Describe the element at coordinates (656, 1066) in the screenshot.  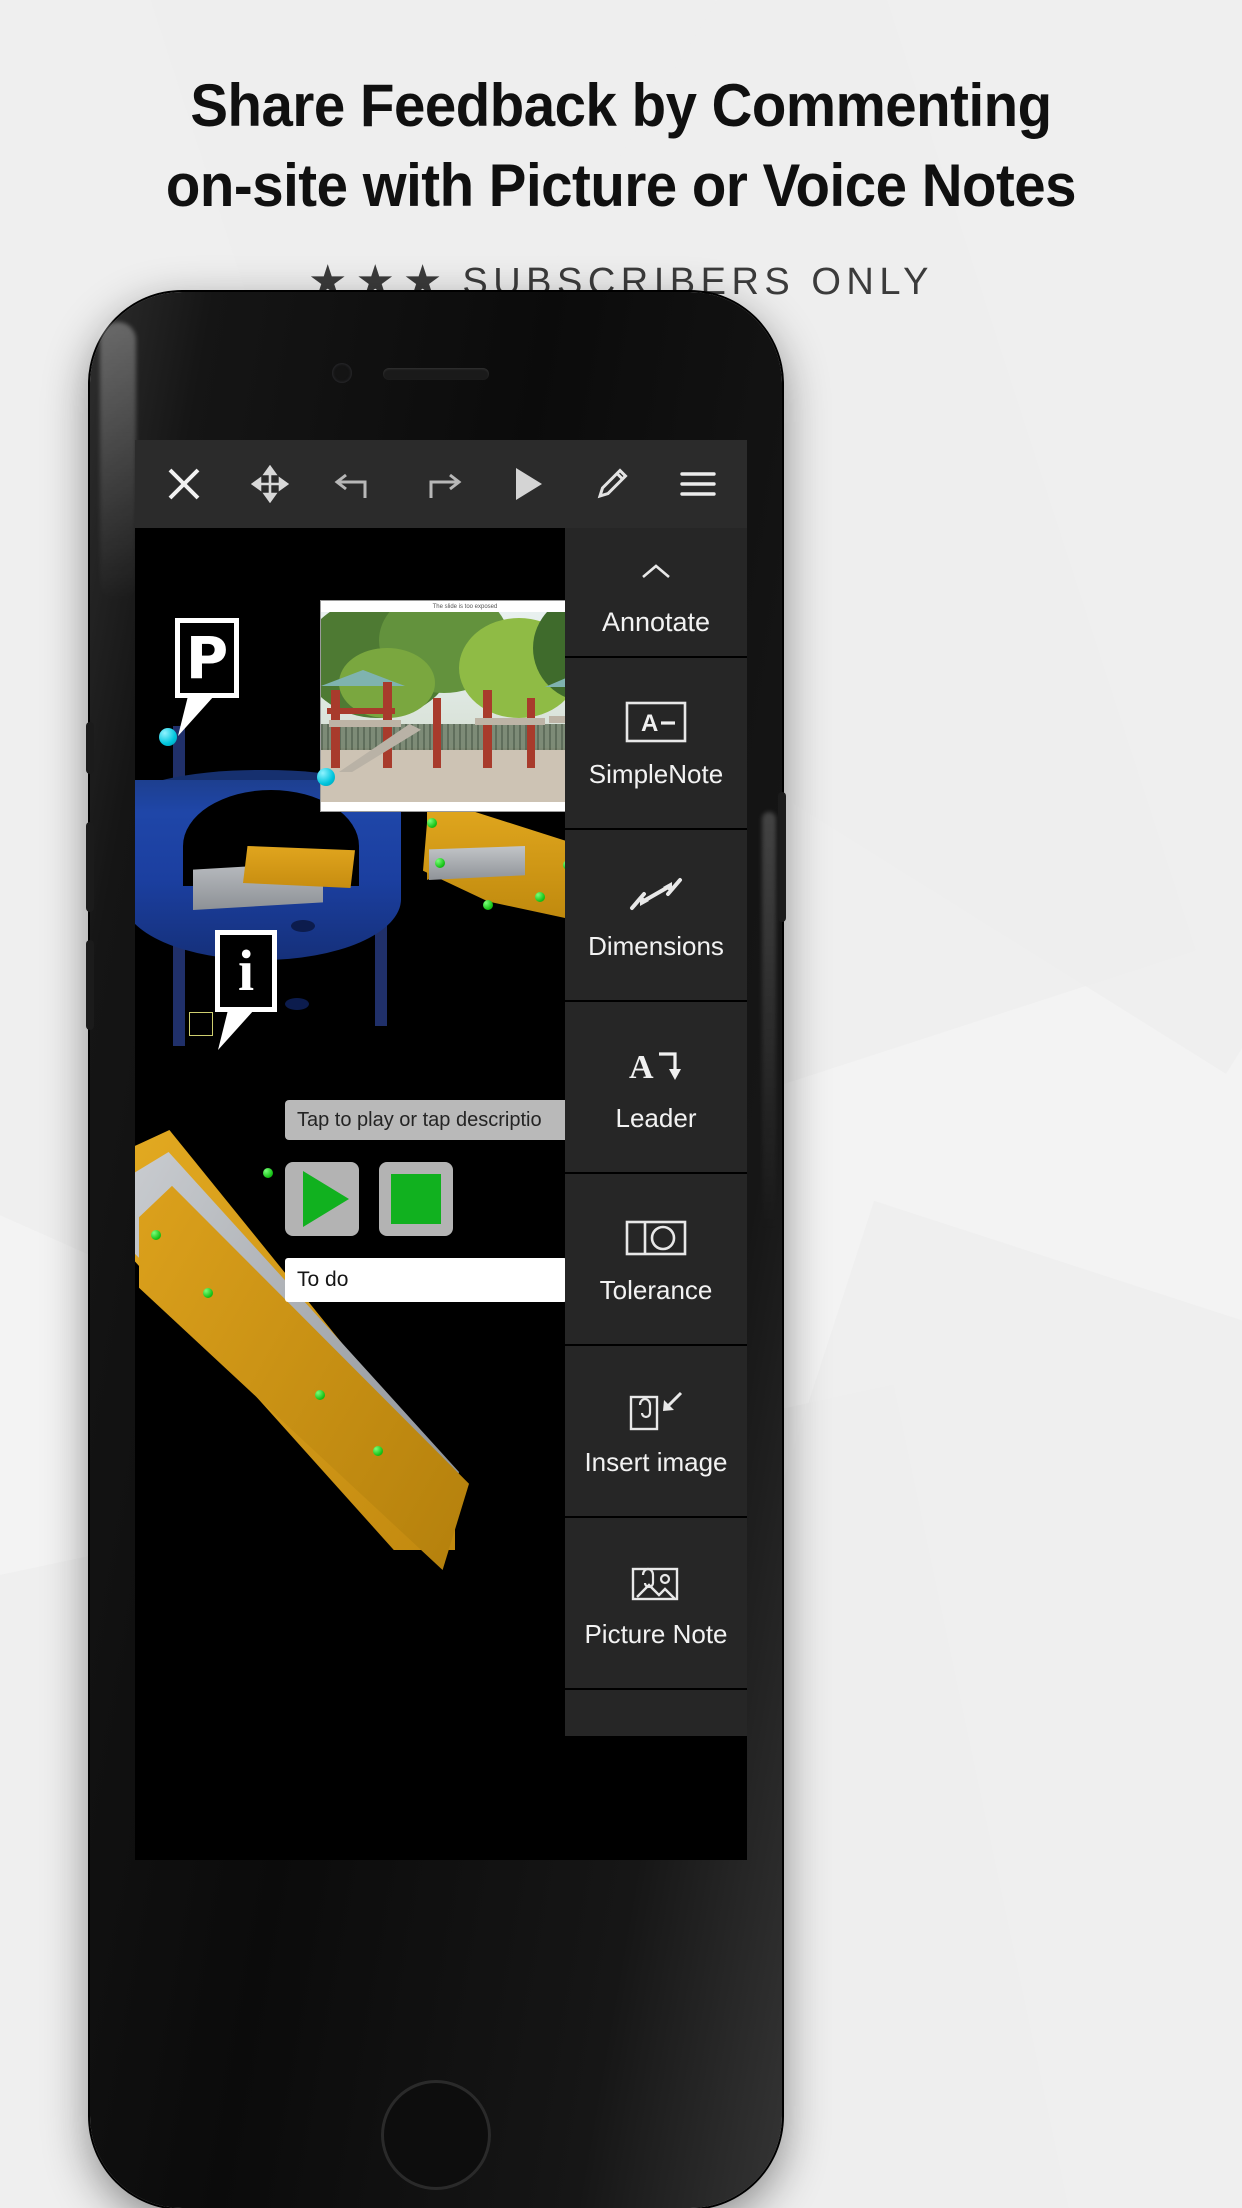
I see `leader-arrow-icon: A` at that location.